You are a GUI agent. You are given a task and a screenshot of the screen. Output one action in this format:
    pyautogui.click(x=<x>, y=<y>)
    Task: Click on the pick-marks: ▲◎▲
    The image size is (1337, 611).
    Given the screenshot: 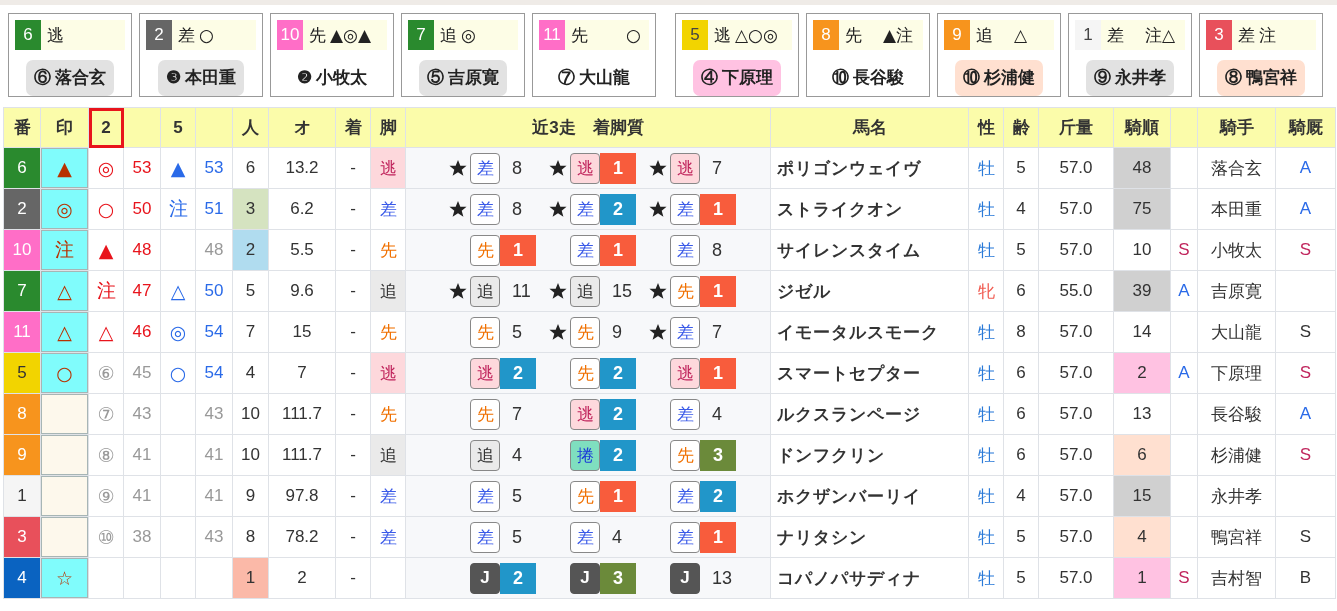 What is the action you would take?
    pyautogui.click(x=350, y=35)
    